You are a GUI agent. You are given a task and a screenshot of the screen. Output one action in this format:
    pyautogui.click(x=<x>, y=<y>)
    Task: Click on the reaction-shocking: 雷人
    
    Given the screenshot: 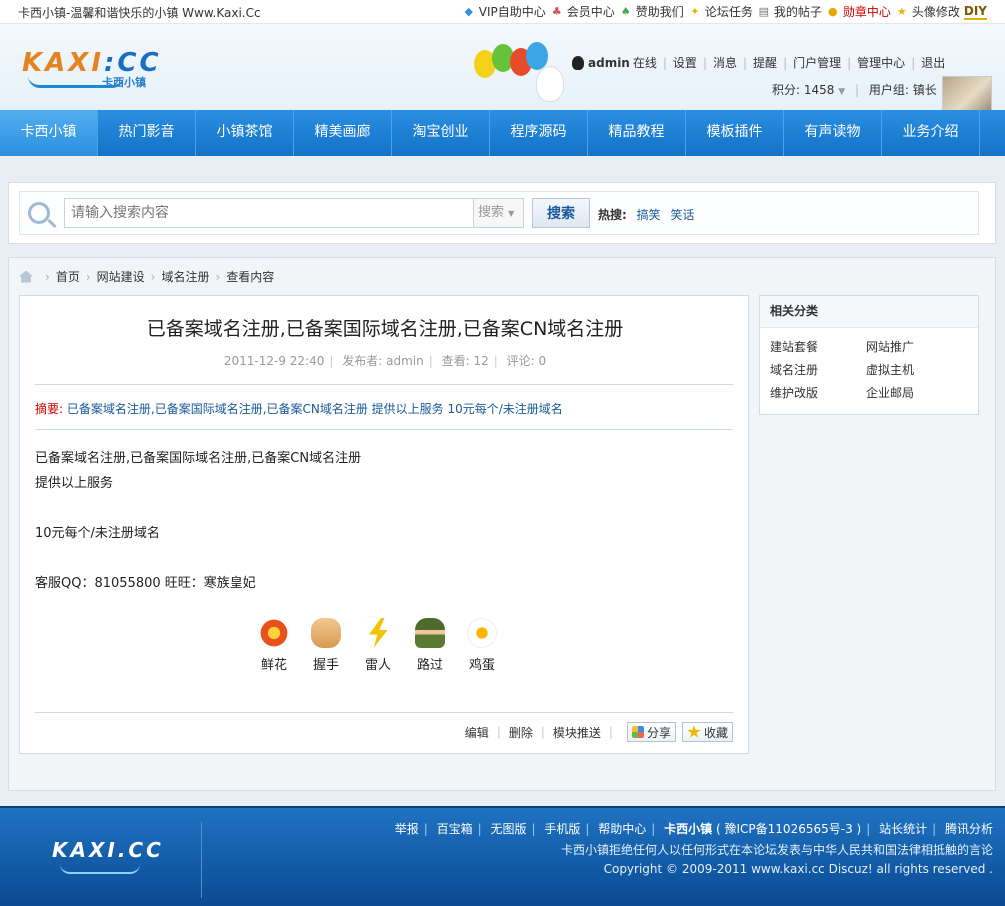 What is the action you would take?
    pyautogui.click(x=378, y=645)
    